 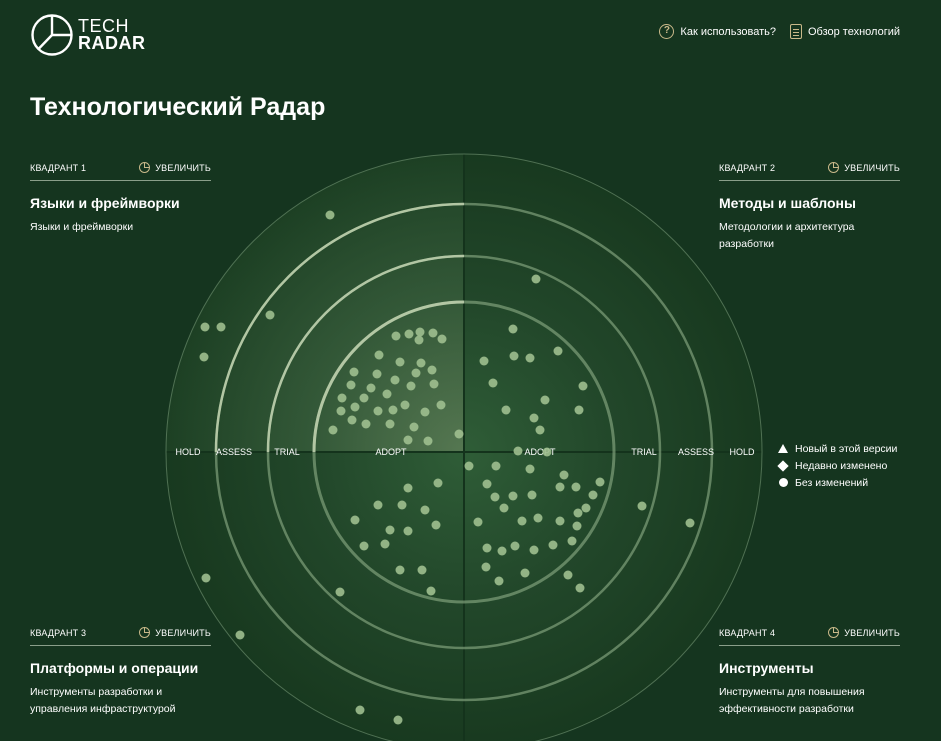 I want to click on quadrant-2-label: КВАДРАНТ 2, so click(x=747, y=167).